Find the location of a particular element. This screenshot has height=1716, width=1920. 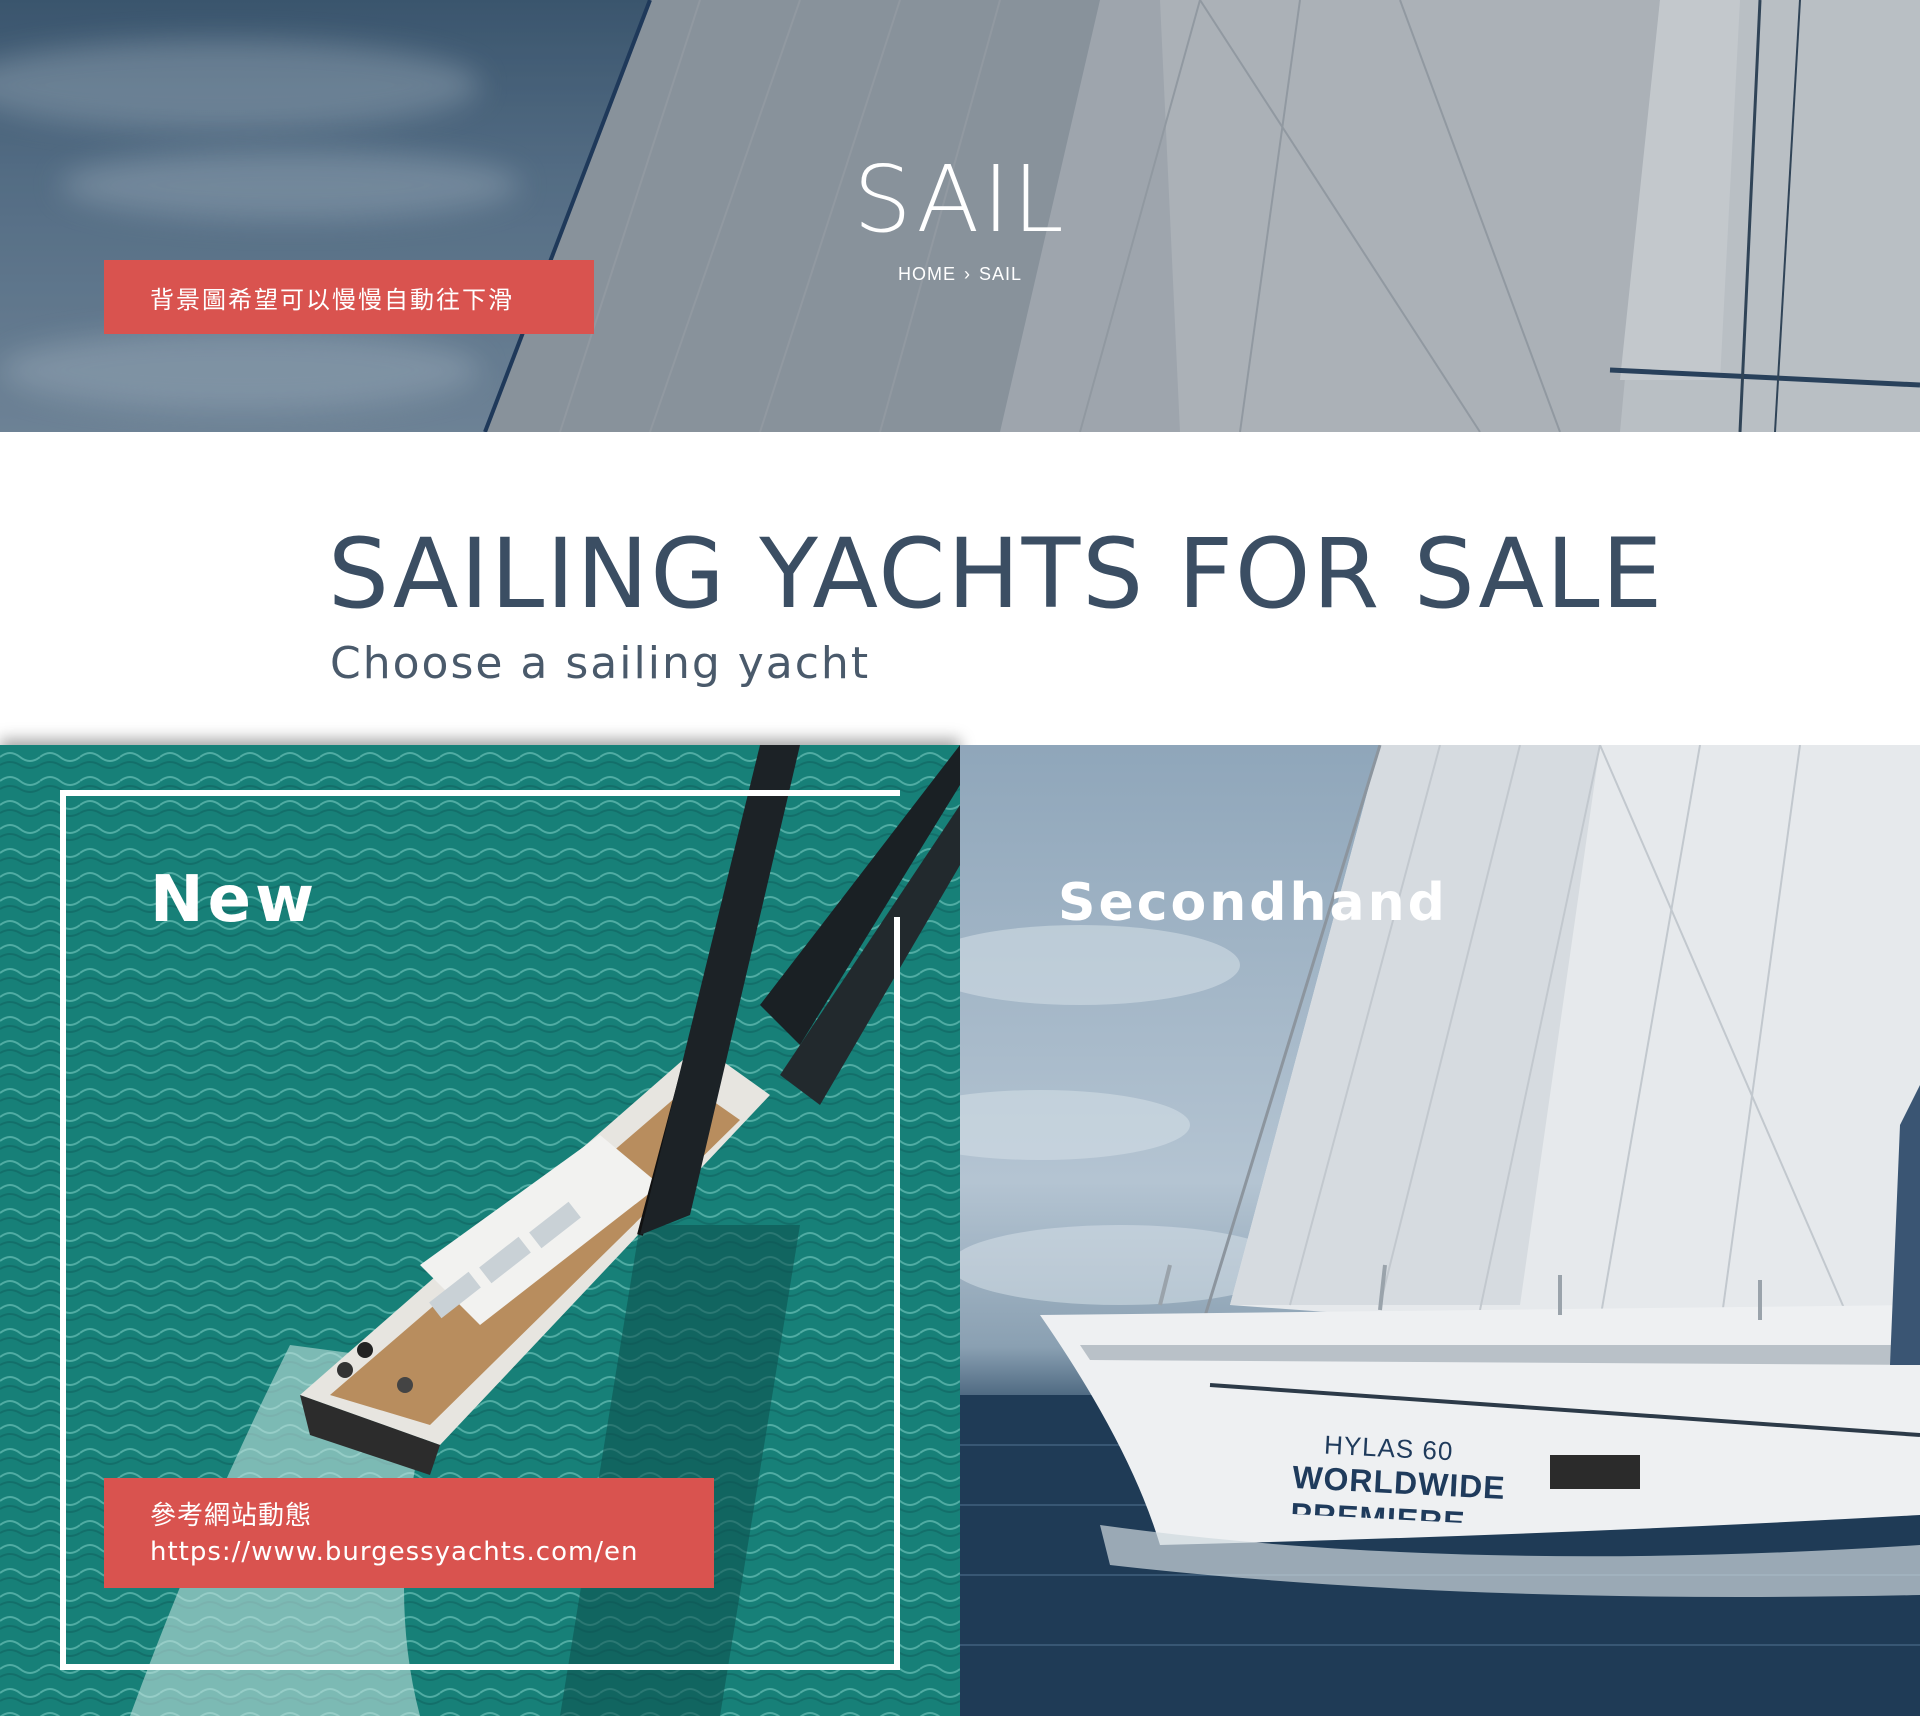

section-title: SAILING YACHTS FOR SALE is located at coordinates (996, 574).